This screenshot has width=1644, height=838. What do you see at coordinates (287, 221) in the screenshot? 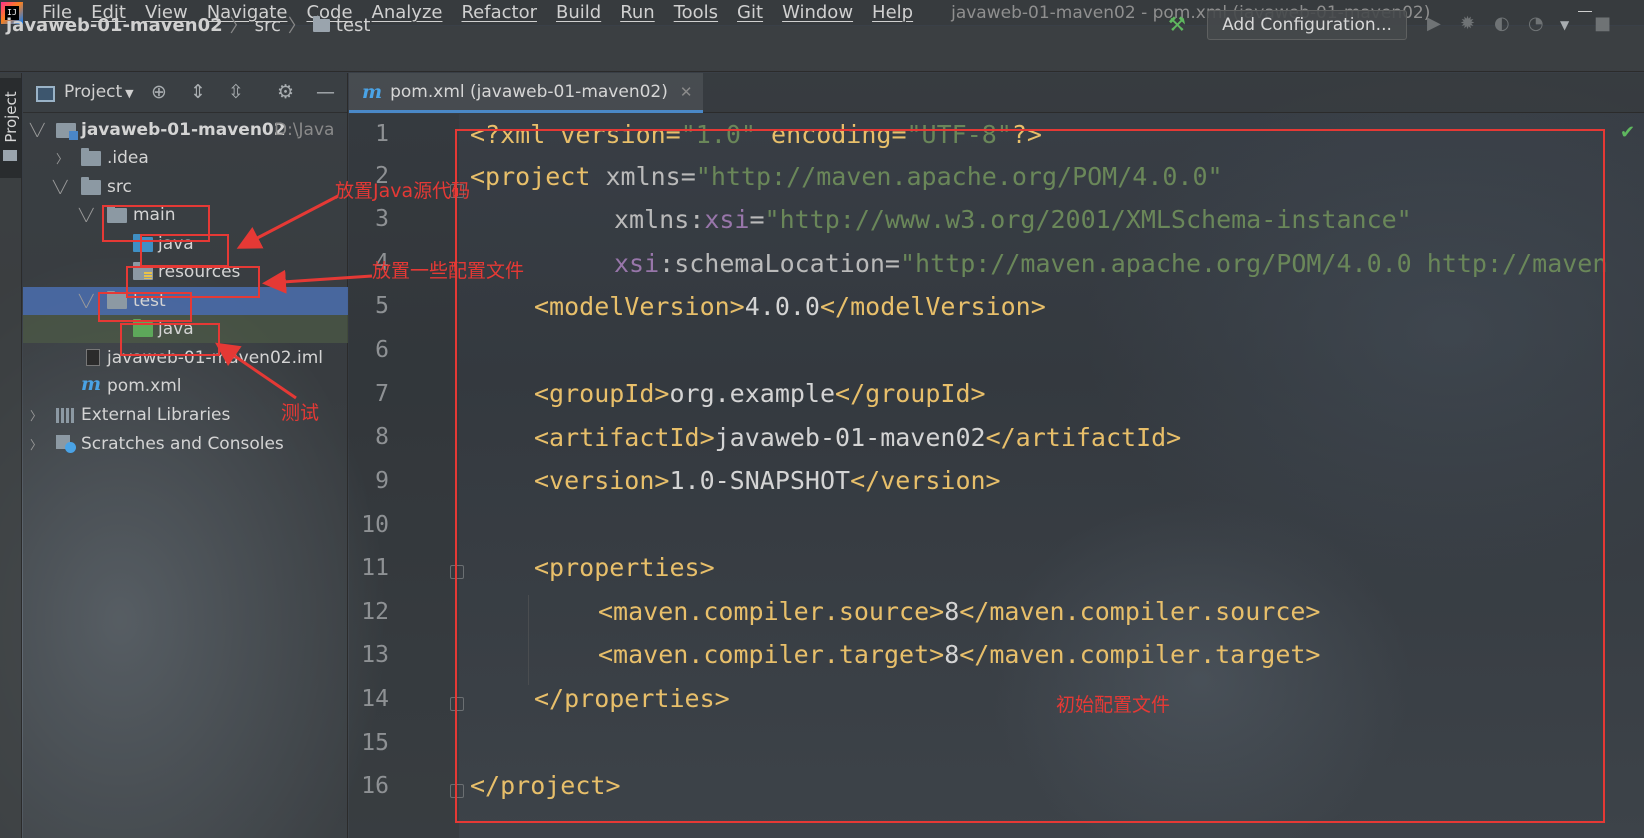
I see `annotation-arrow-source` at bounding box center [287, 221].